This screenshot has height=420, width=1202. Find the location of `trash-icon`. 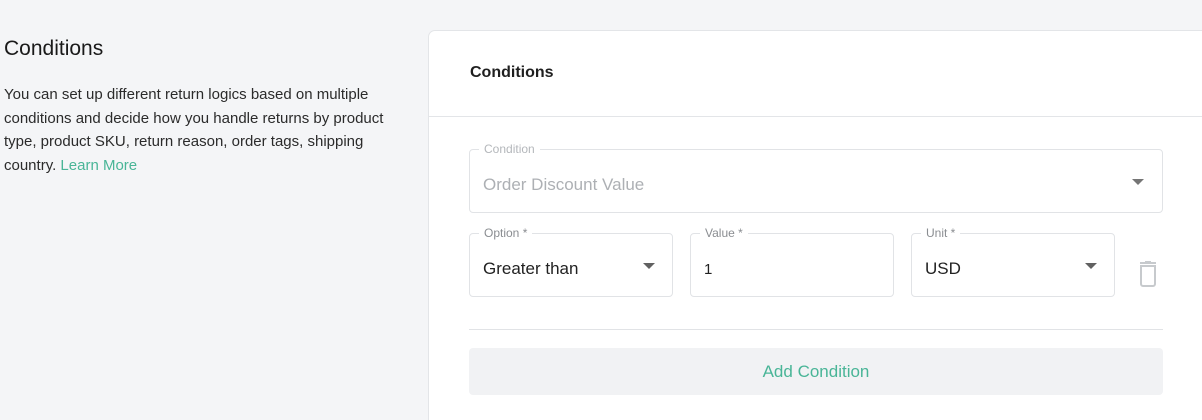

trash-icon is located at coordinates (1148, 274).